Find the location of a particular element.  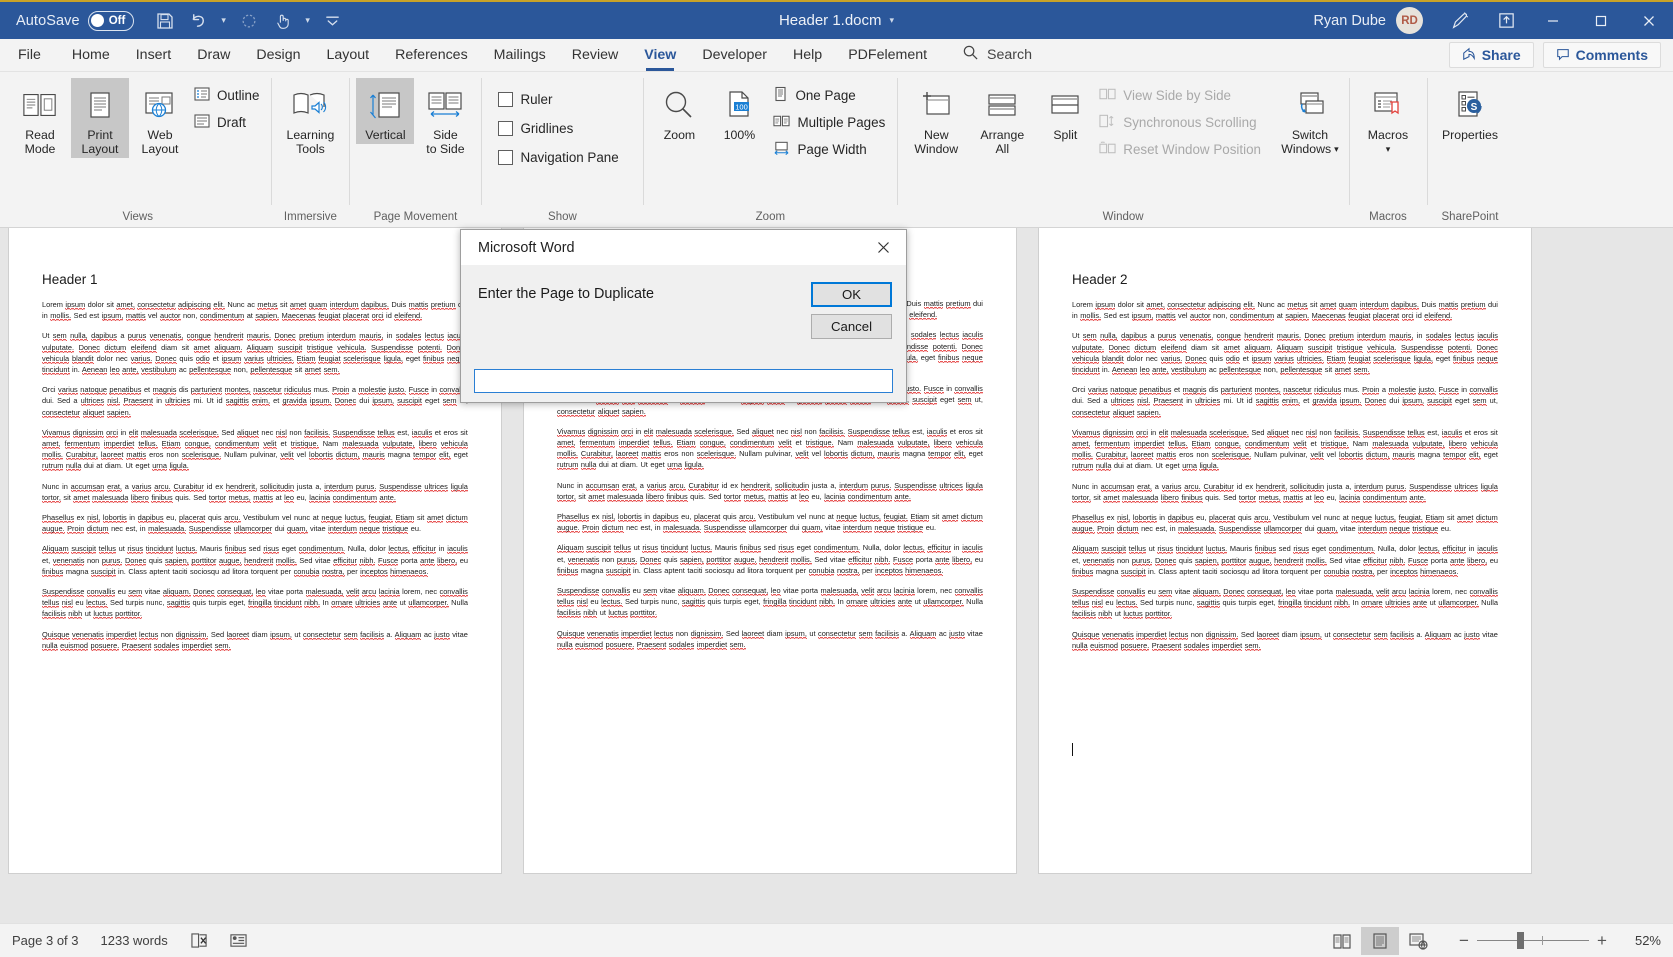

search-box: Search is located at coordinates (997, 55).